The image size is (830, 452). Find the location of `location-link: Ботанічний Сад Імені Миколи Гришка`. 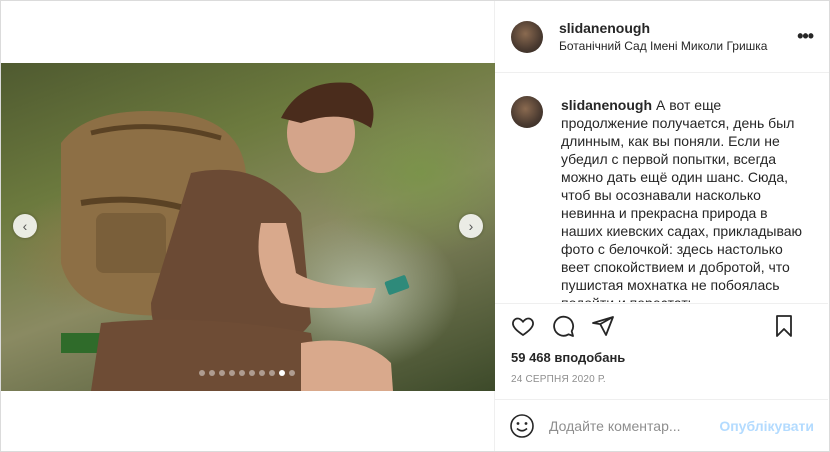

location-link: Ботанічний Сад Імені Миколи Гришка is located at coordinates (663, 46).